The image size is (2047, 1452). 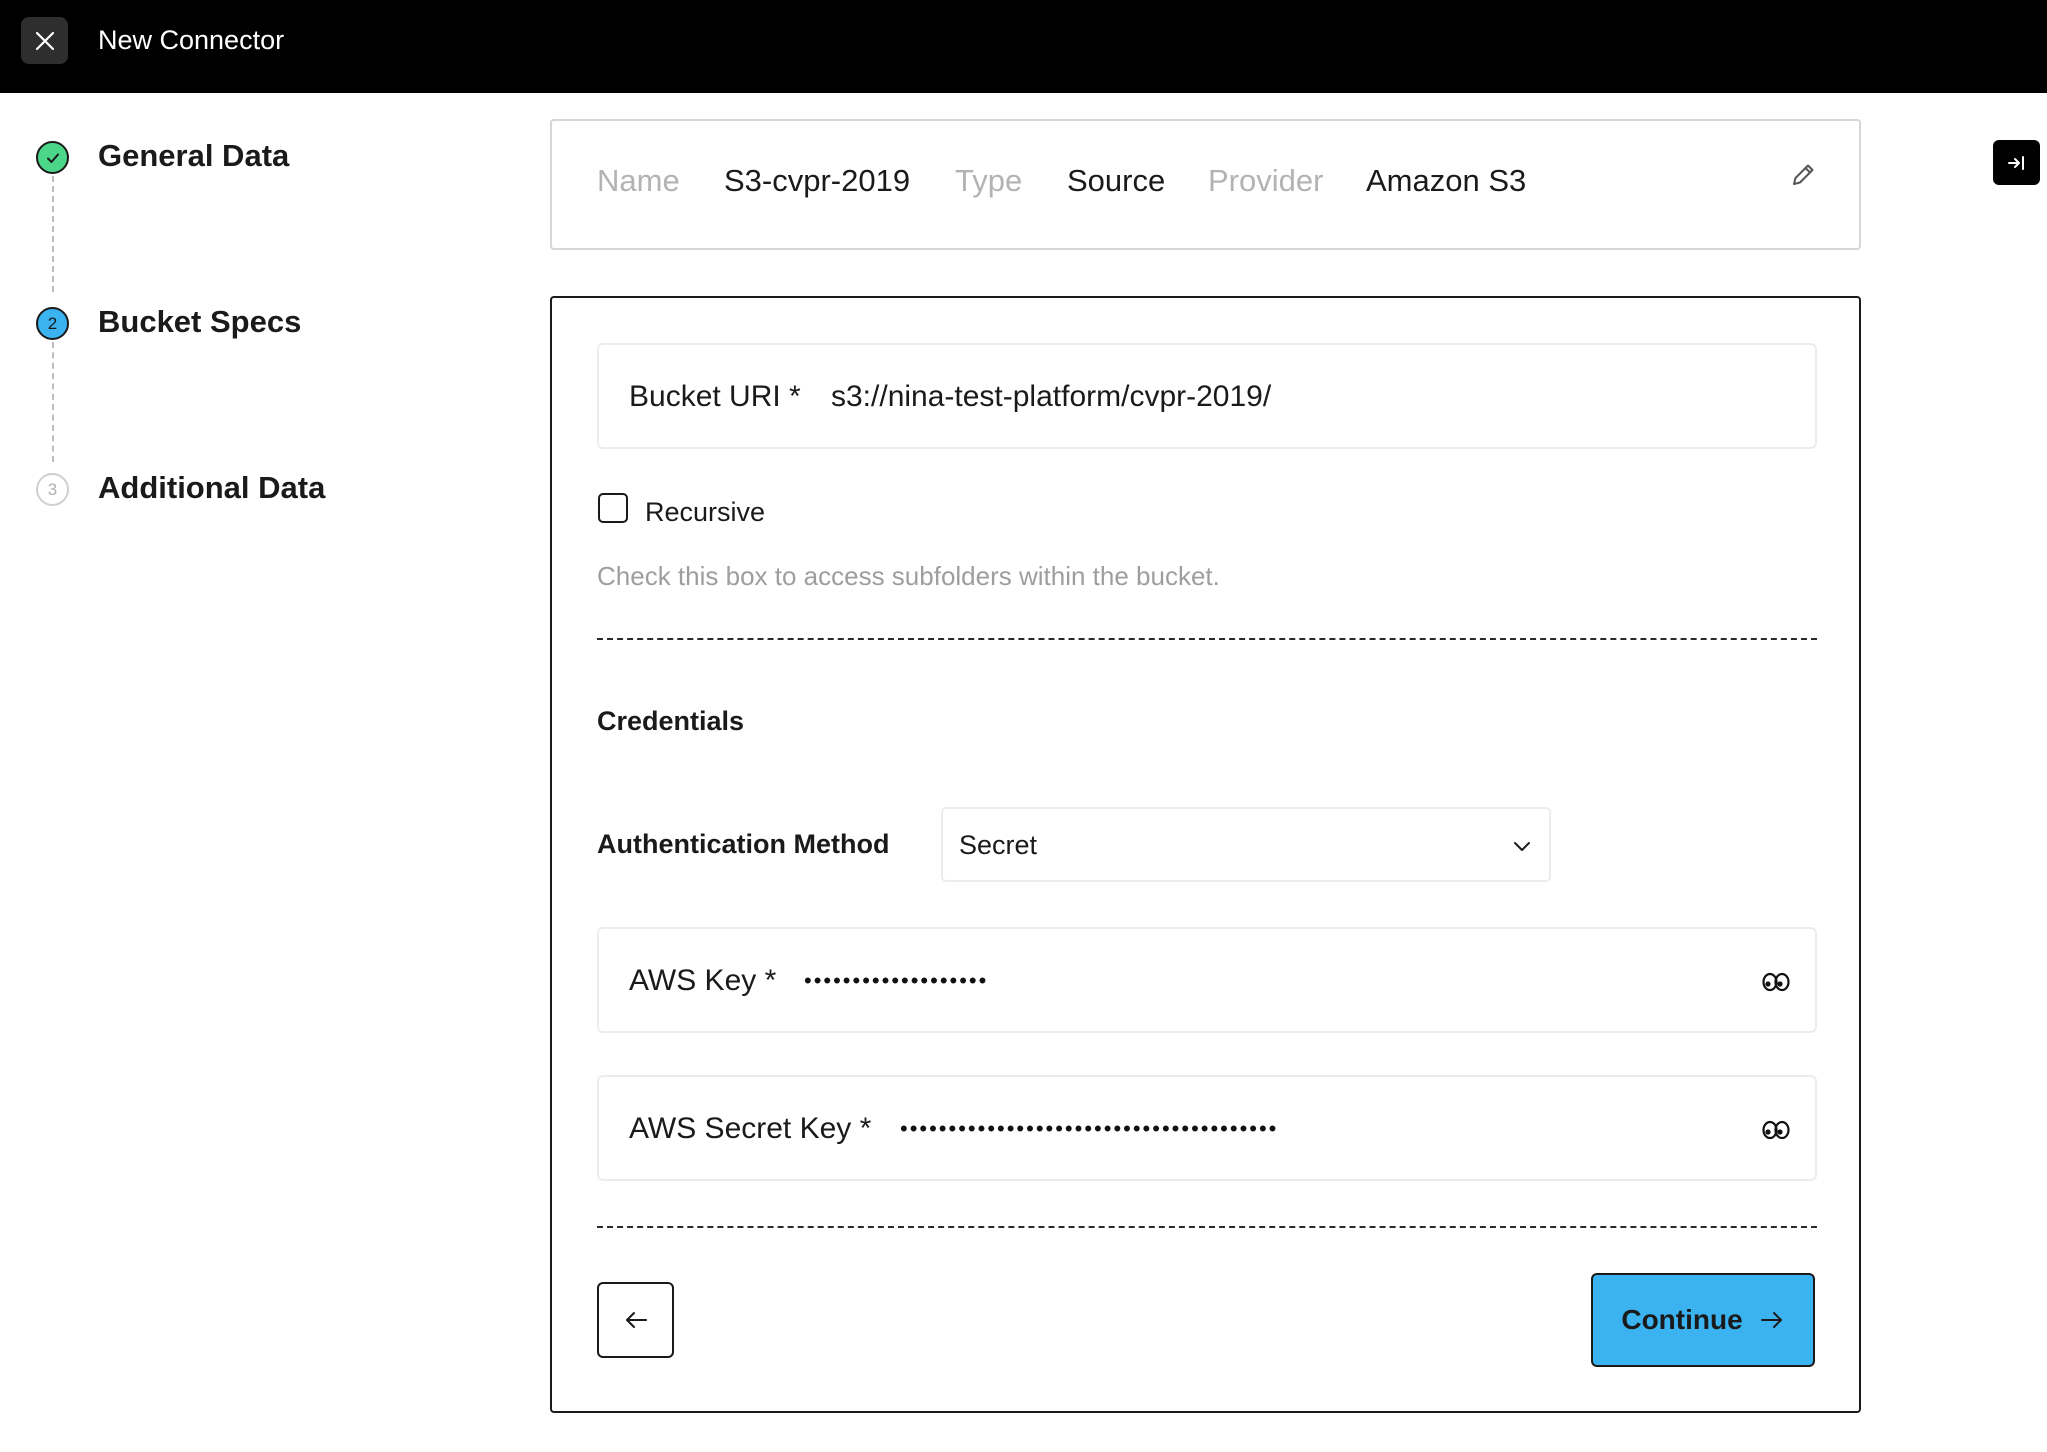 I want to click on collapse-right-icon, so click(x=2015, y=162).